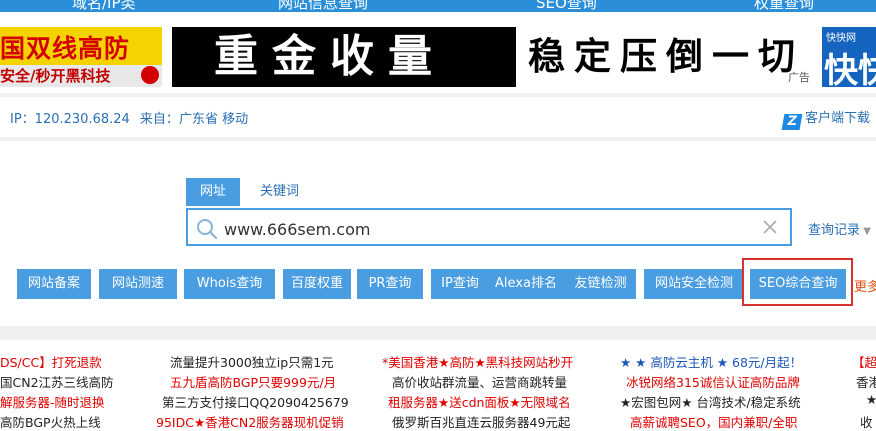 This screenshot has height=431, width=876. Describe the element at coordinates (255, 401) in the screenshot. I see `text-ad-link: 第三方支付接口QQ2090425679` at that location.